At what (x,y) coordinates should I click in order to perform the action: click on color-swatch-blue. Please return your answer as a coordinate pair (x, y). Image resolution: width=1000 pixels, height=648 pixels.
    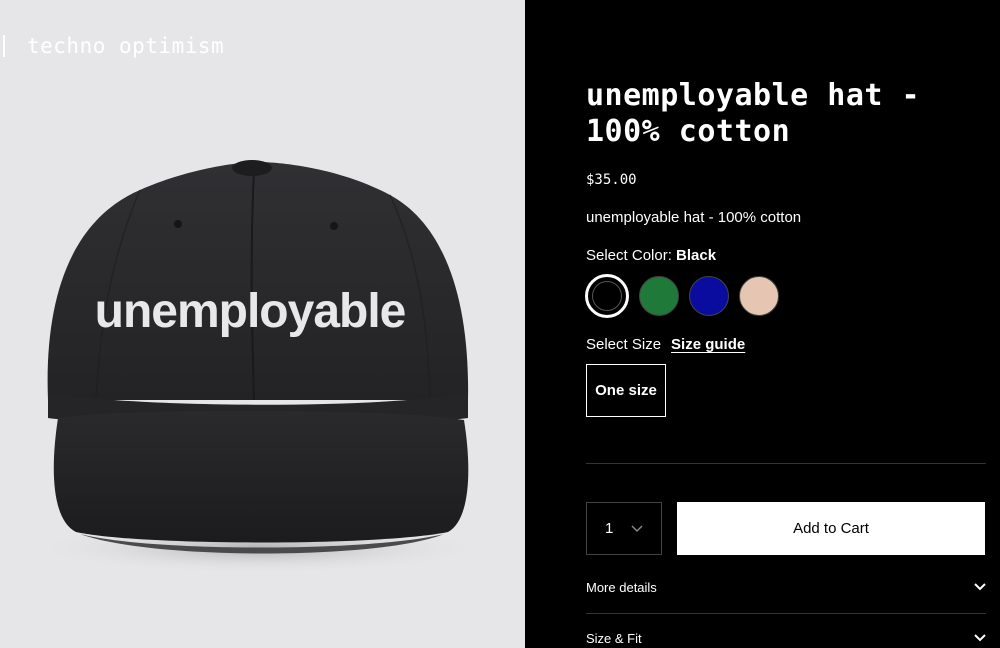
    Looking at the image, I should click on (709, 296).